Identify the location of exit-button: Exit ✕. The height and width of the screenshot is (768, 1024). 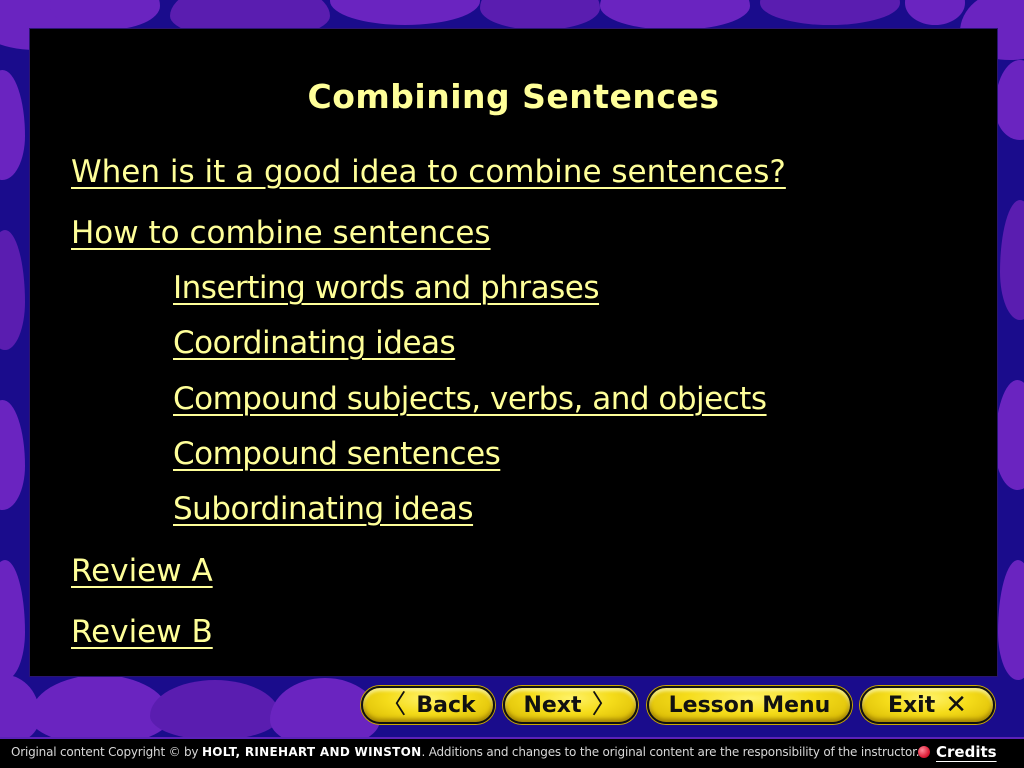
(927, 705).